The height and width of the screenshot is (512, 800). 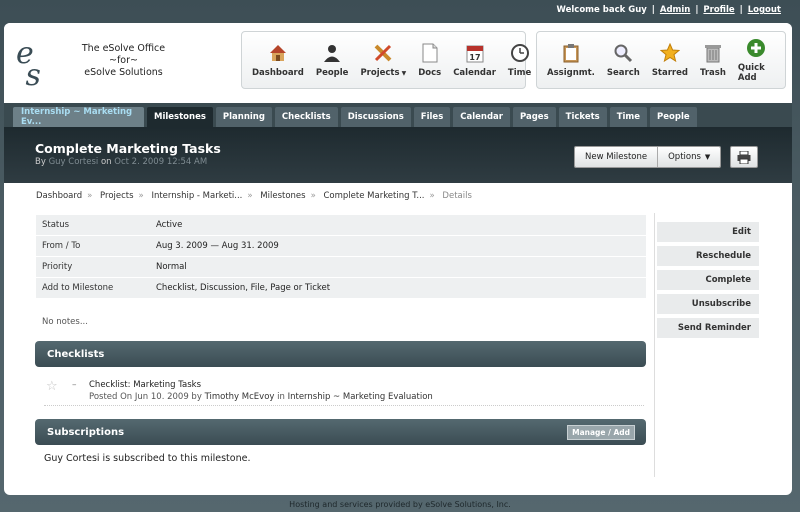 I want to click on action-buttons: New Milestone Options ▼, so click(x=648, y=157).